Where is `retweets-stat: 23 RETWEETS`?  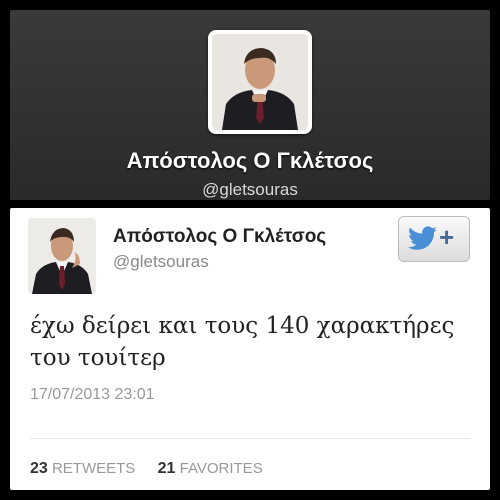
retweets-stat: 23 RETWEETS is located at coordinates (84, 468).